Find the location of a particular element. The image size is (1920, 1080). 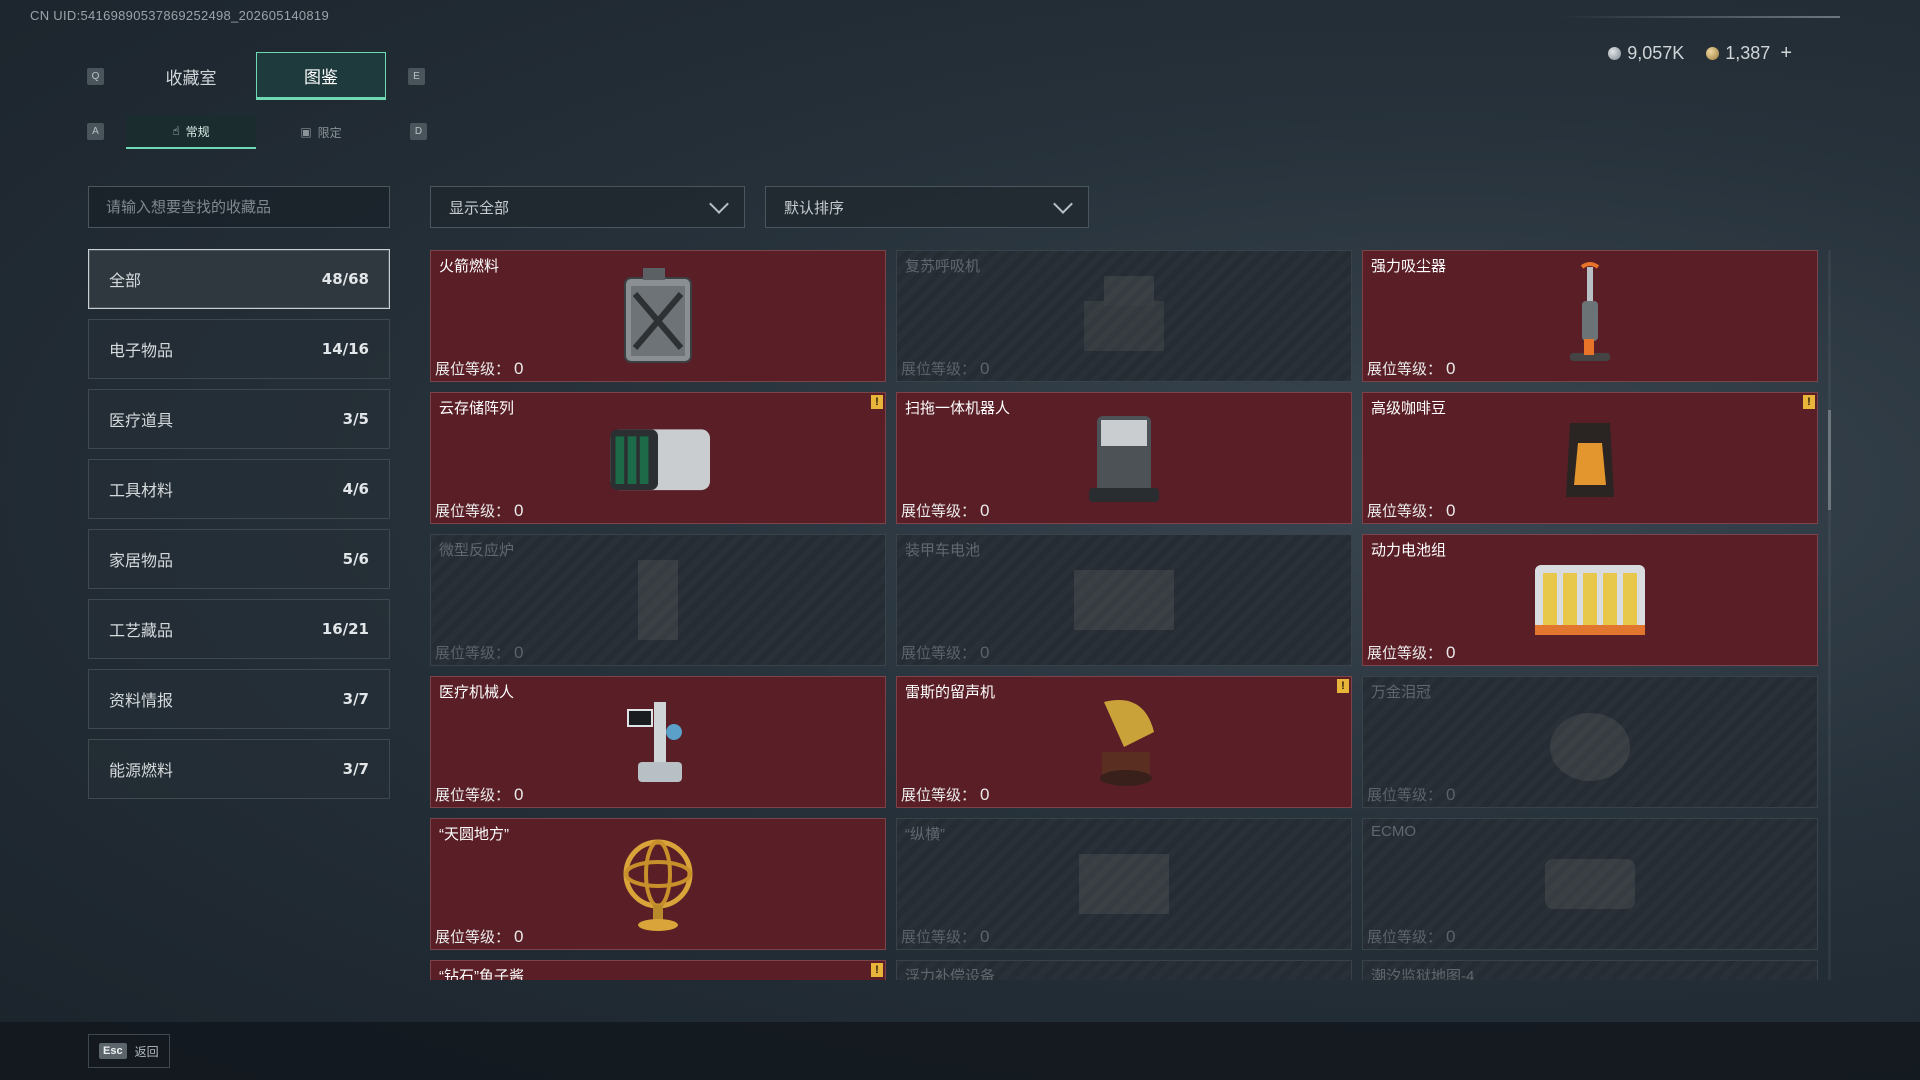

collection-item-card: “钻石”鱼子酱展位等级：0! is located at coordinates (658, 970).